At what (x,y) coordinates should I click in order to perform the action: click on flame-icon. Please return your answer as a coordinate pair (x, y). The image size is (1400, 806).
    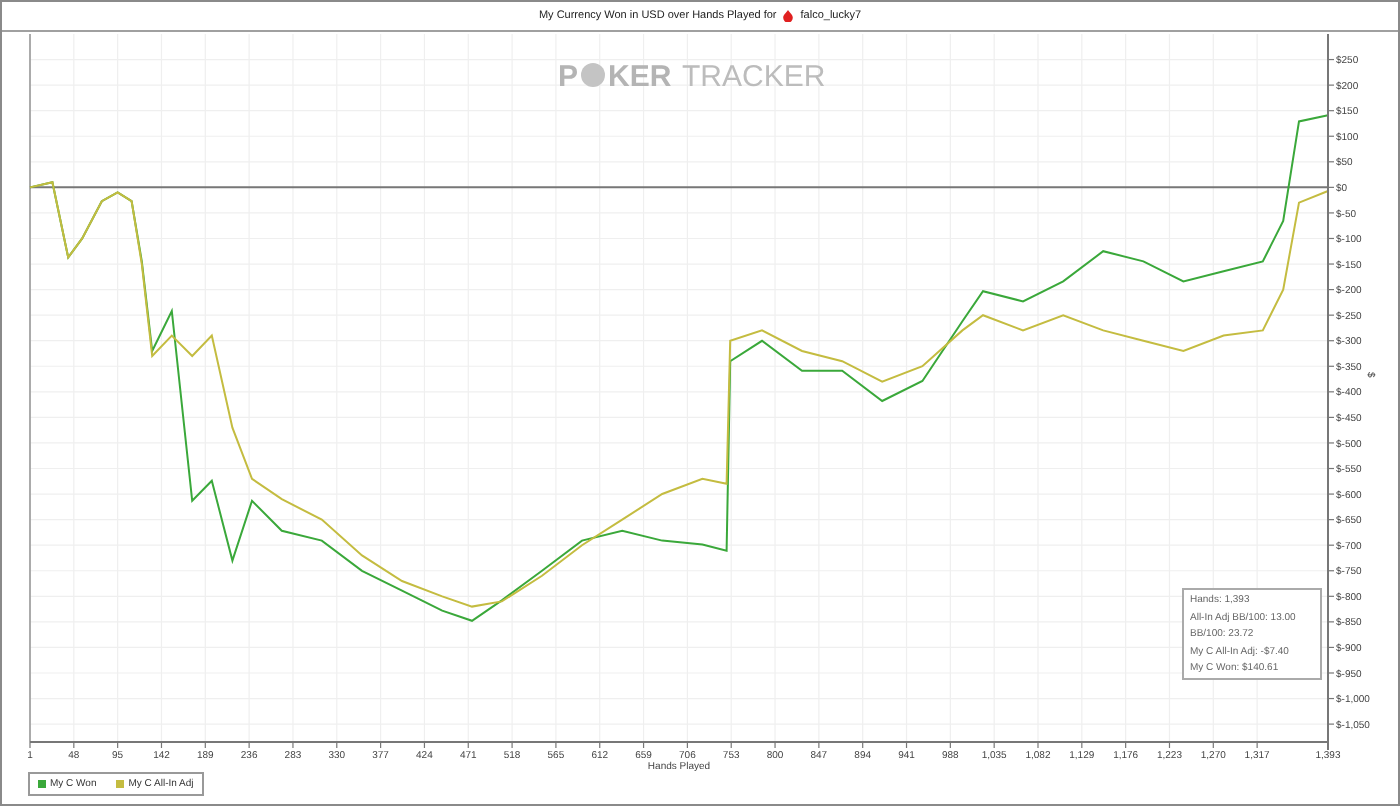
    Looking at the image, I should click on (788, 16).